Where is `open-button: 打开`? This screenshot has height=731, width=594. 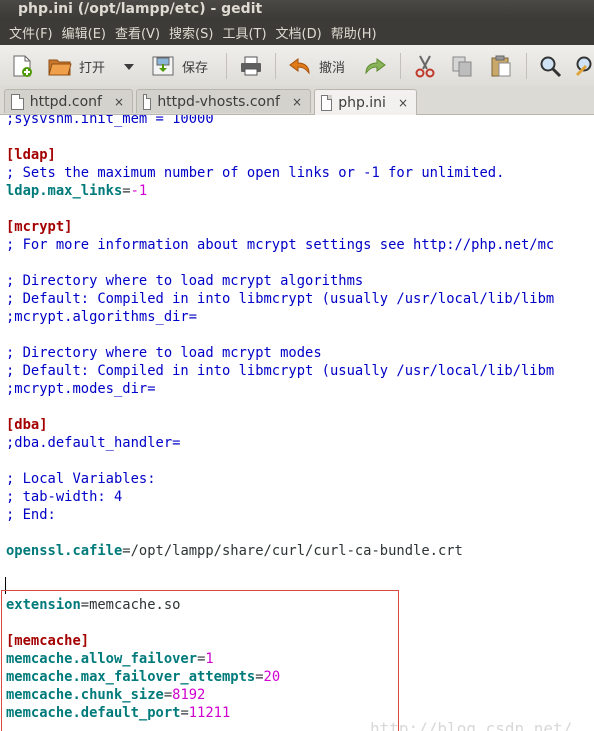
open-button: 打开 is located at coordinates (76, 66).